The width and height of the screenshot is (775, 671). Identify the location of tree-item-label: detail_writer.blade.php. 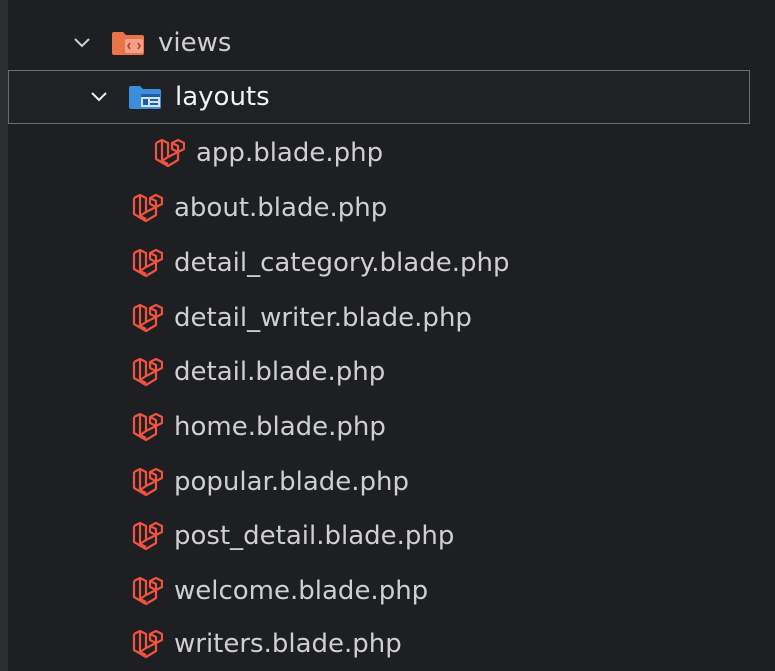
(323, 318).